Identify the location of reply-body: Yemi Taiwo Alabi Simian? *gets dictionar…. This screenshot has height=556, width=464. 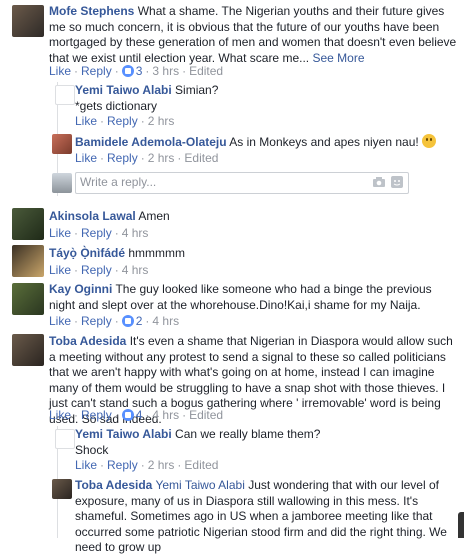
(266, 98).